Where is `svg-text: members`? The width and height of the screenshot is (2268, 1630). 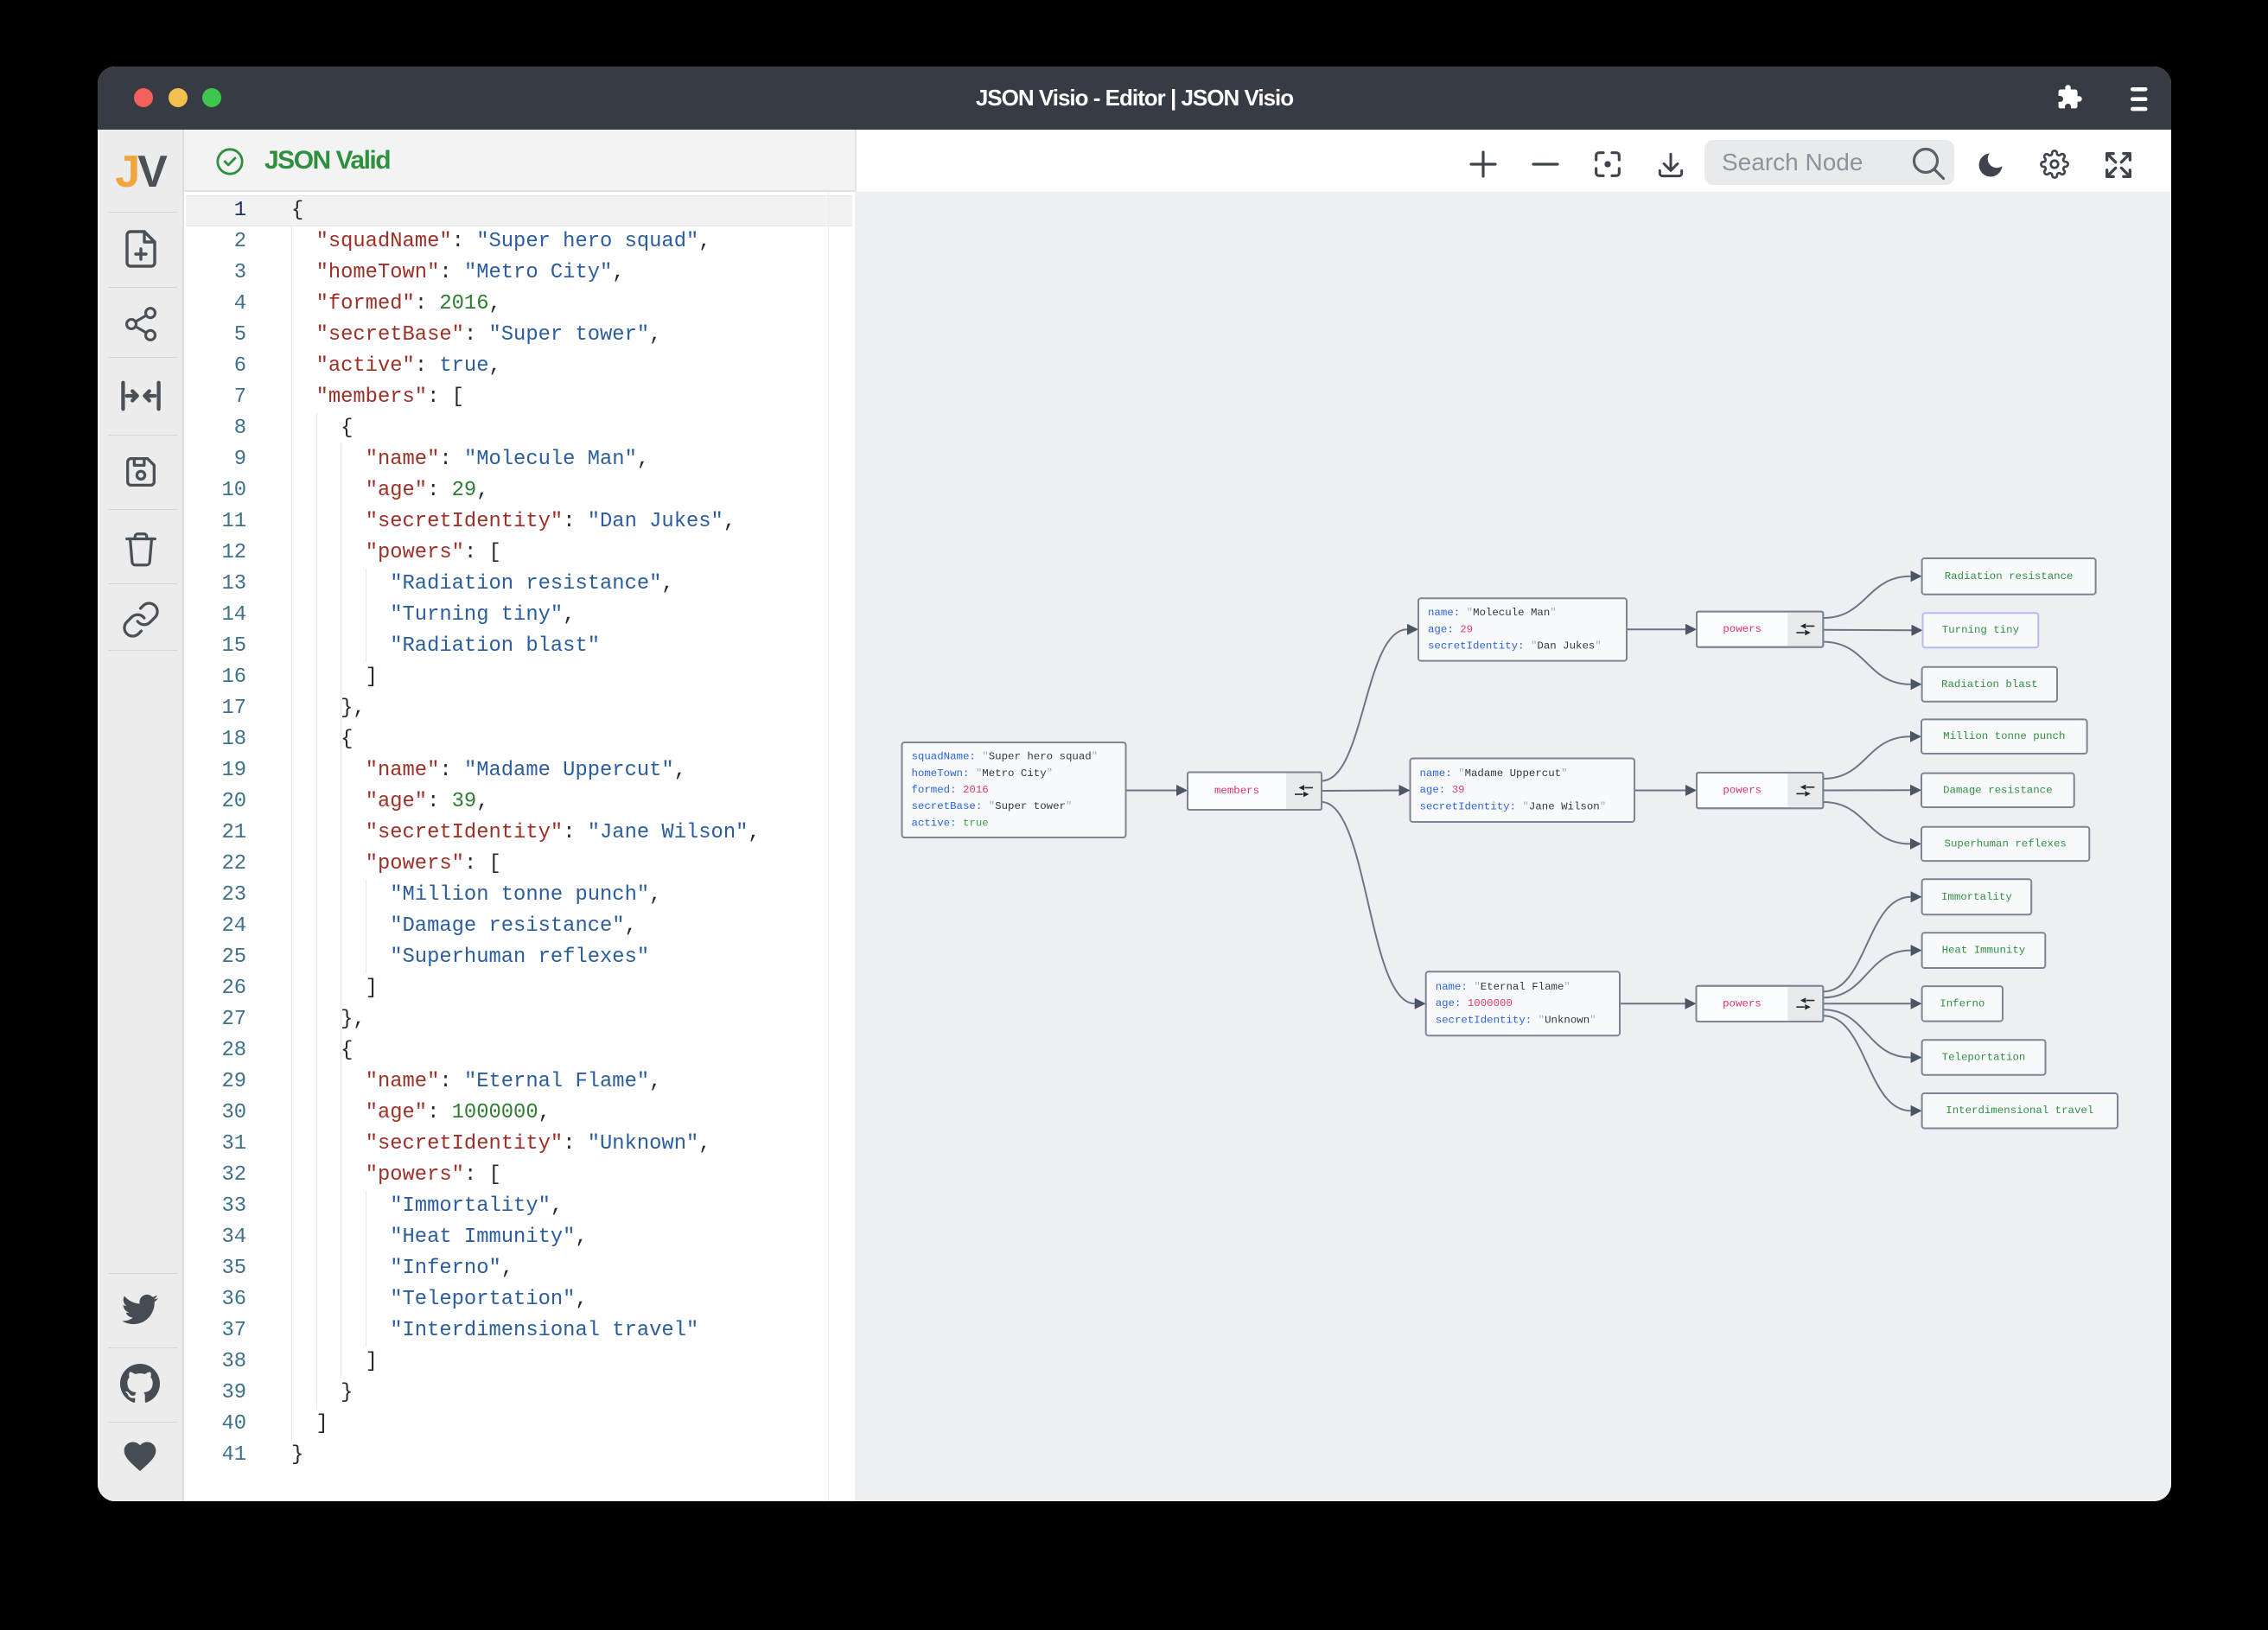
svg-text: members is located at coordinates (1236, 791).